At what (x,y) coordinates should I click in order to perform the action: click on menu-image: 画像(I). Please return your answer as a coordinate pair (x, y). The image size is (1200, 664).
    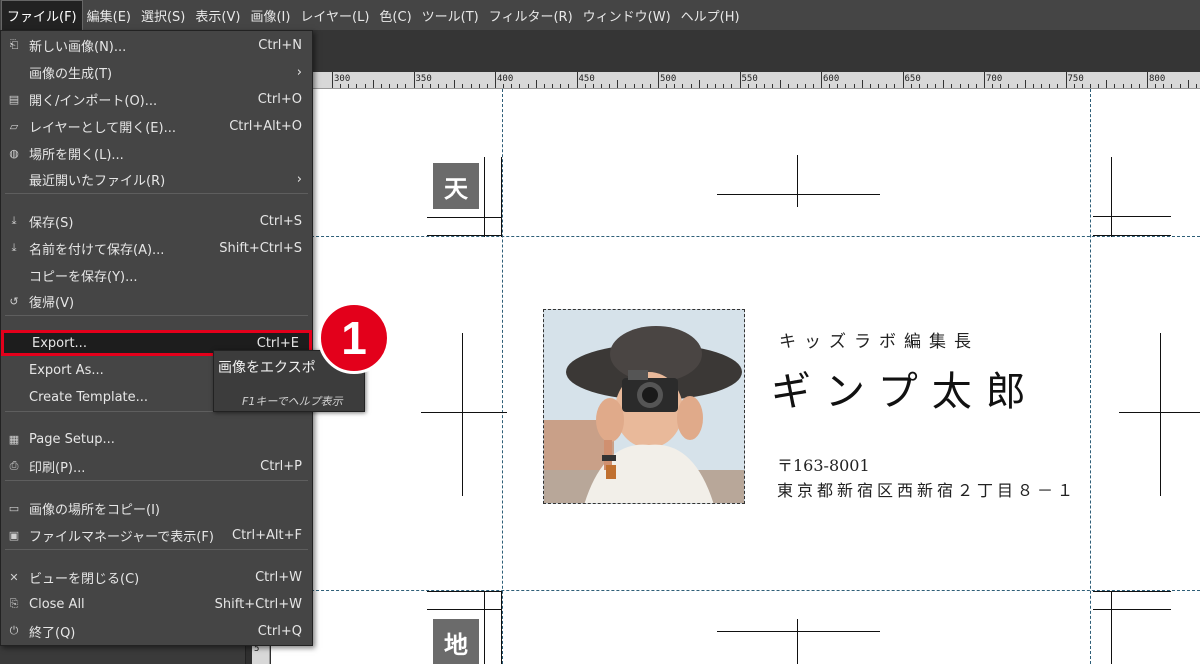
    Looking at the image, I should click on (270, 15).